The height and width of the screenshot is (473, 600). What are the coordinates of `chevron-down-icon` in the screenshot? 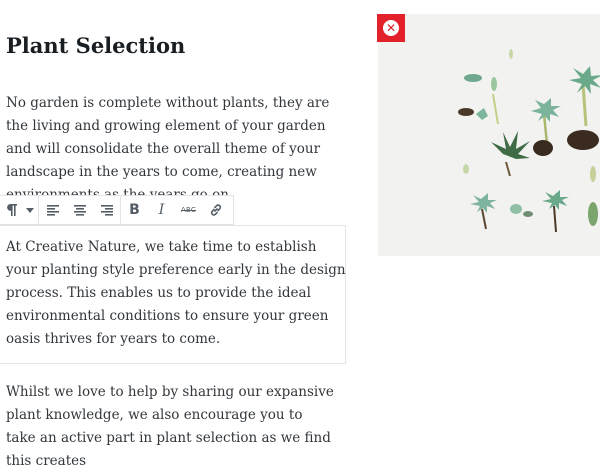 It's located at (30, 210).